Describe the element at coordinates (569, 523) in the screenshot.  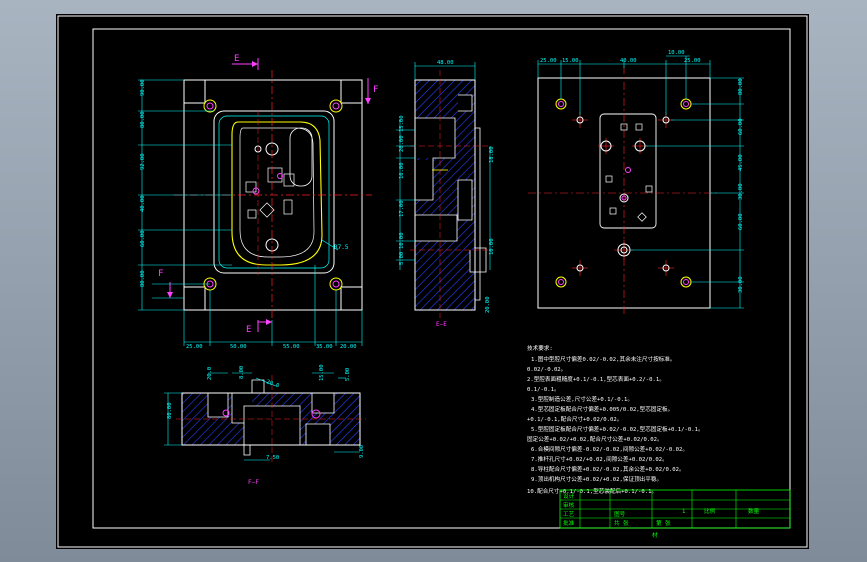
I see `title-cell: 批准` at that location.